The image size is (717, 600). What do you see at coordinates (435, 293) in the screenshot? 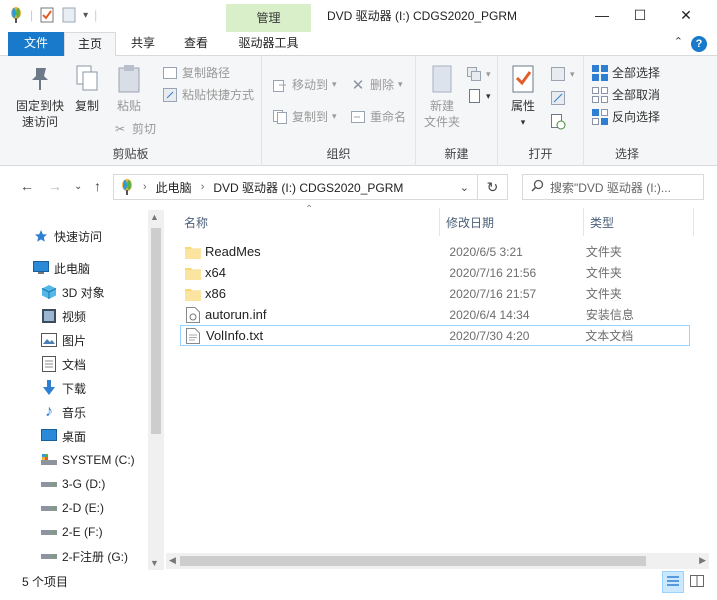
I see `file-row: x86 2020/7/16 21:57 文件夹` at bounding box center [435, 293].